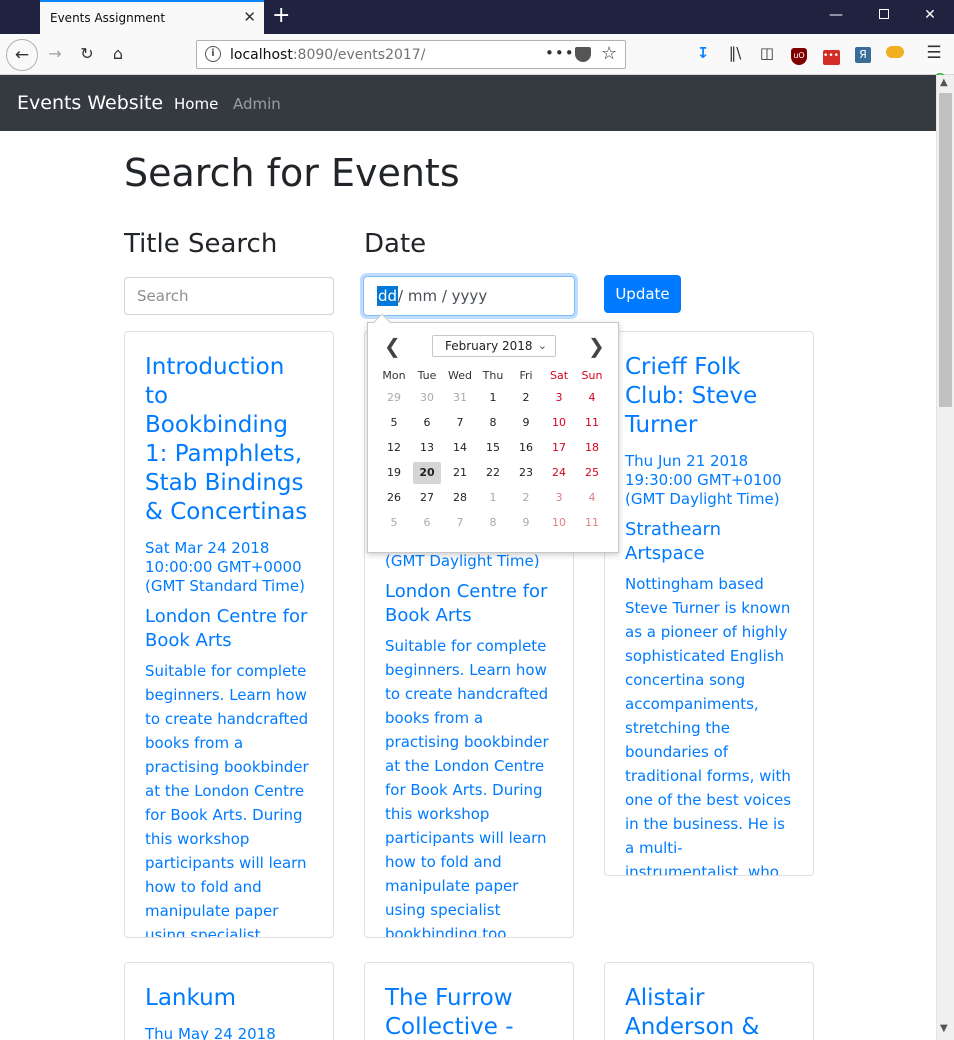 This screenshot has width=954, height=1040. What do you see at coordinates (394, 398) in the screenshot?
I see `calendar-day: 29` at bounding box center [394, 398].